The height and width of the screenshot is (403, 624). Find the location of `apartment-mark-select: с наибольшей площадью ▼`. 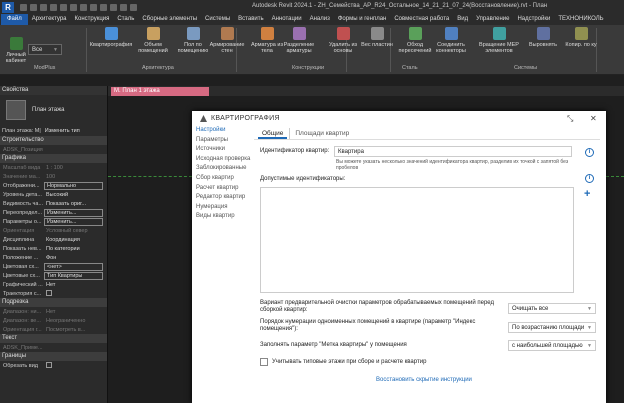

apartment-mark-select: с наибольшей площадью ▼ is located at coordinates (552, 345).